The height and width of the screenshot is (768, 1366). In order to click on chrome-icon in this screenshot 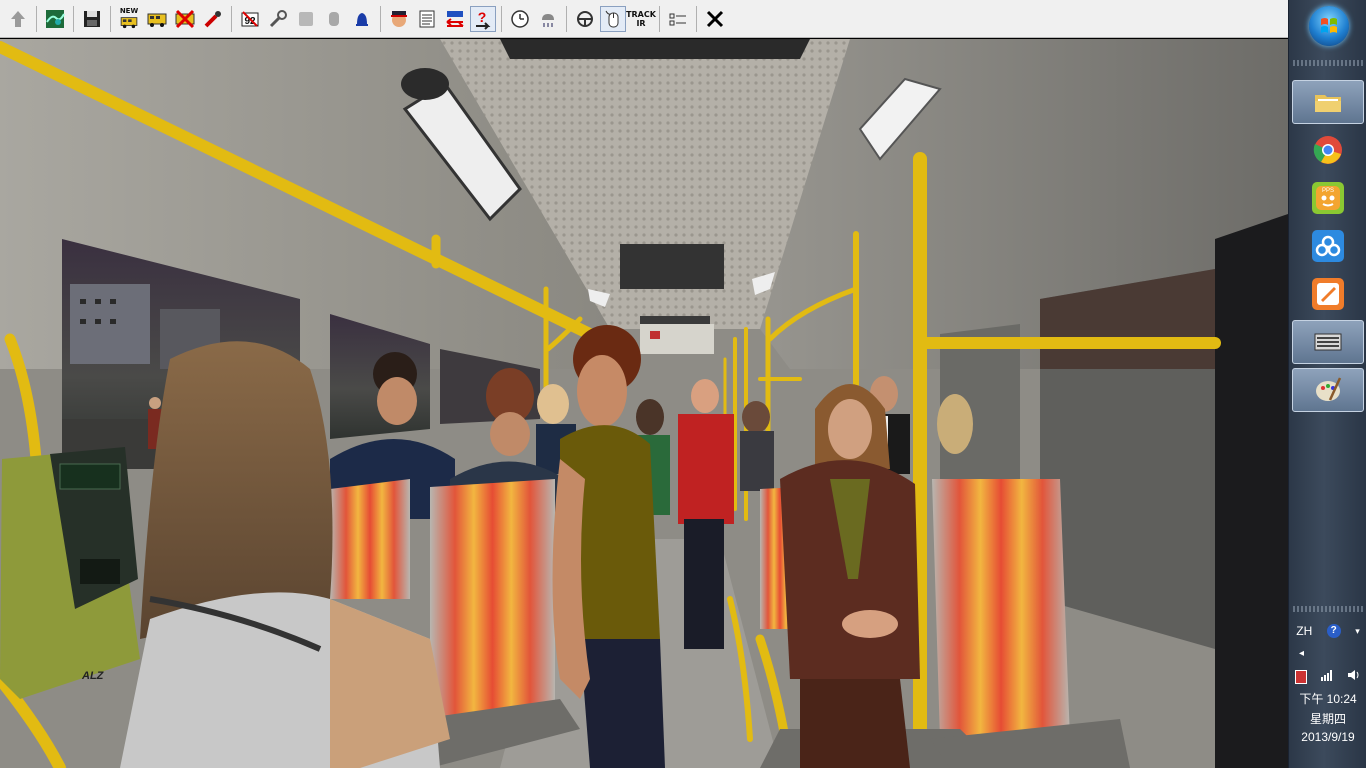, I will do `click(1328, 150)`.